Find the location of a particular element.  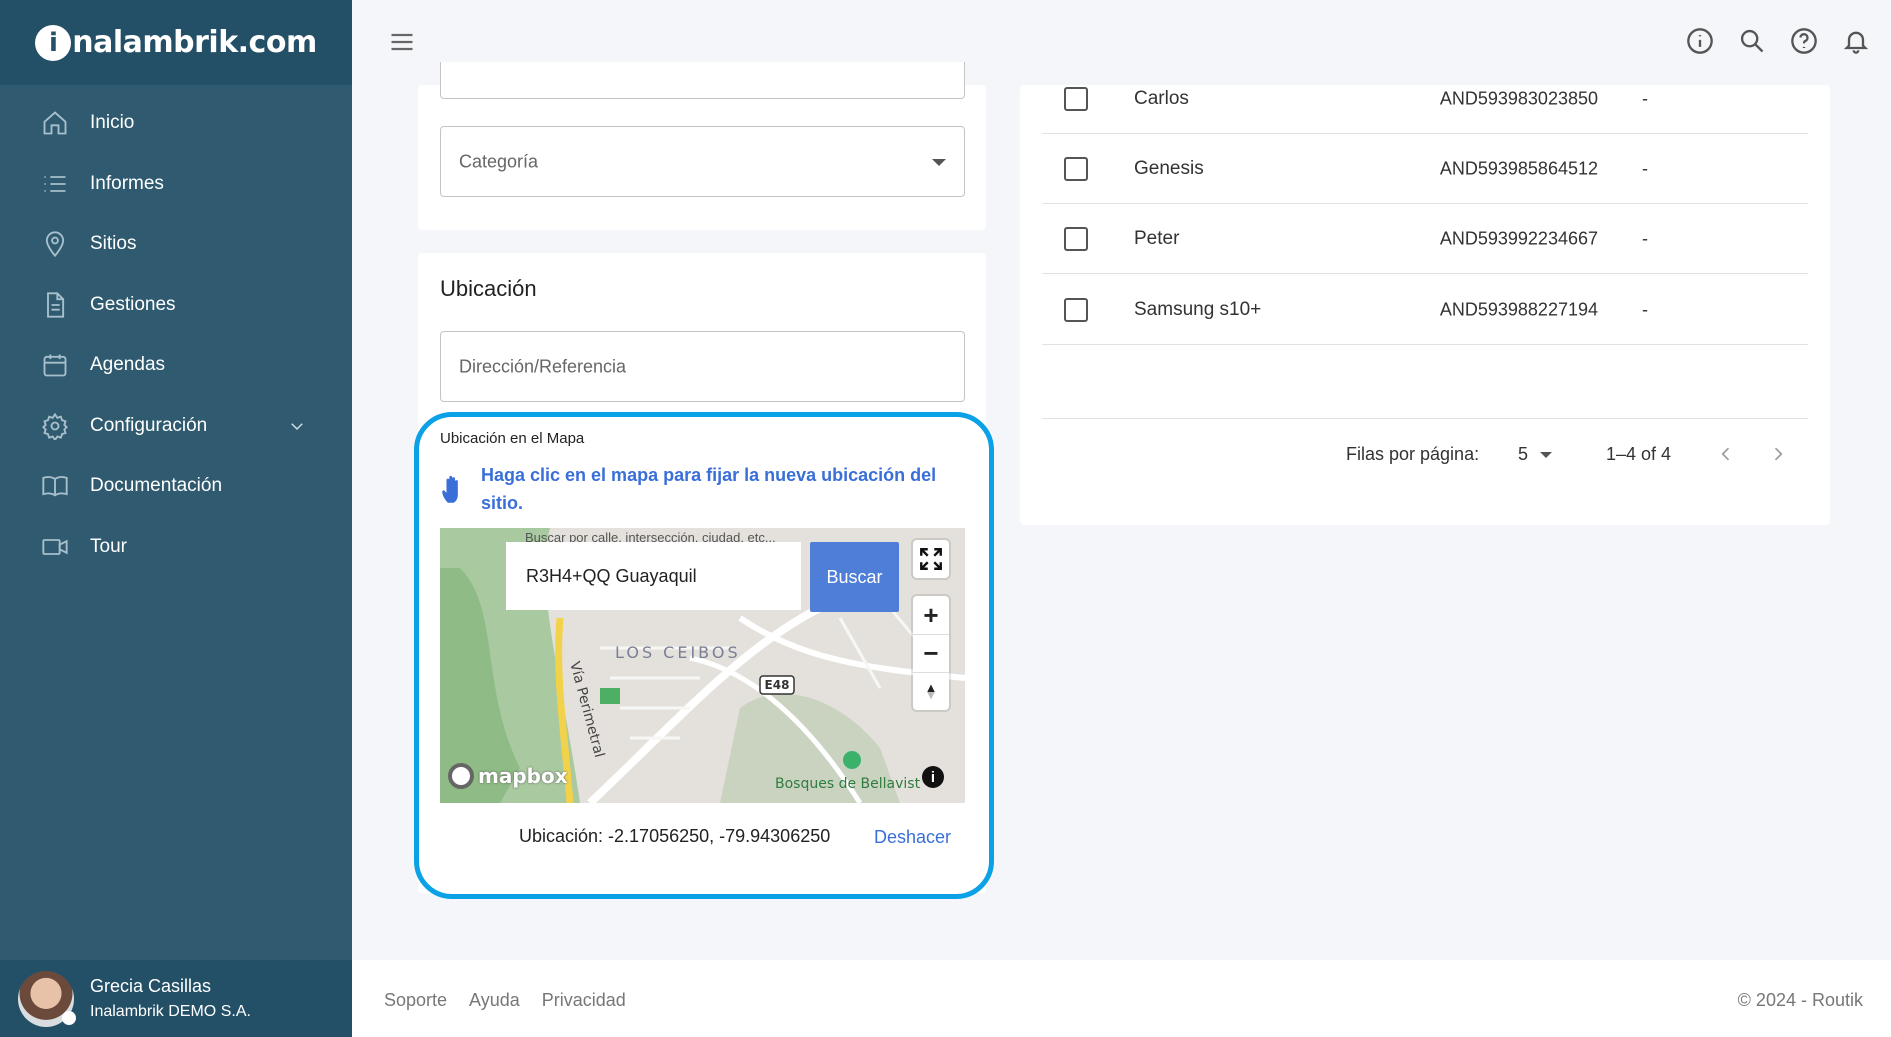

brand-logo: i nalambrik.com is located at coordinates (176, 42).